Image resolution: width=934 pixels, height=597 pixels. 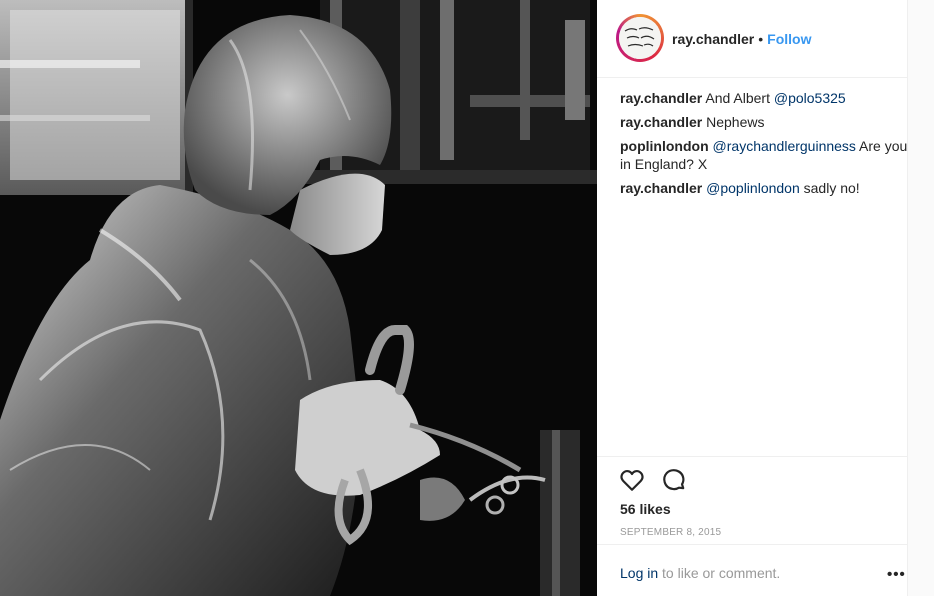 What do you see at coordinates (719, 573) in the screenshot?
I see `login-suffix: to like or comment.` at bounding box center [719, 573].